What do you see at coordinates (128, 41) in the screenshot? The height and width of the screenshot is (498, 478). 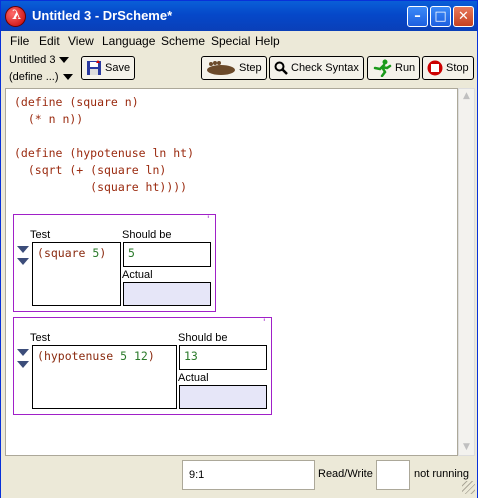 I see `menu-language: Language` at bounding box center [128, 41].